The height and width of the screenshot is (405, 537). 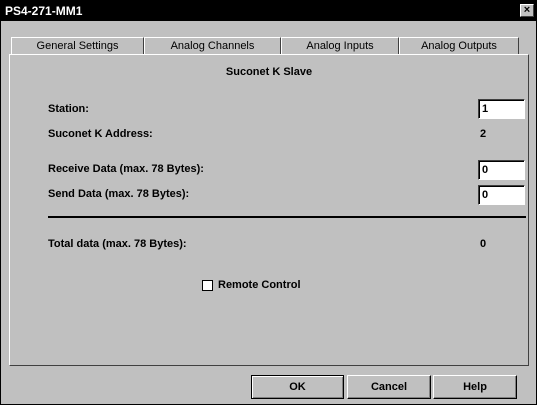 I want to click on send-data-input, so click(x=501, y=195).